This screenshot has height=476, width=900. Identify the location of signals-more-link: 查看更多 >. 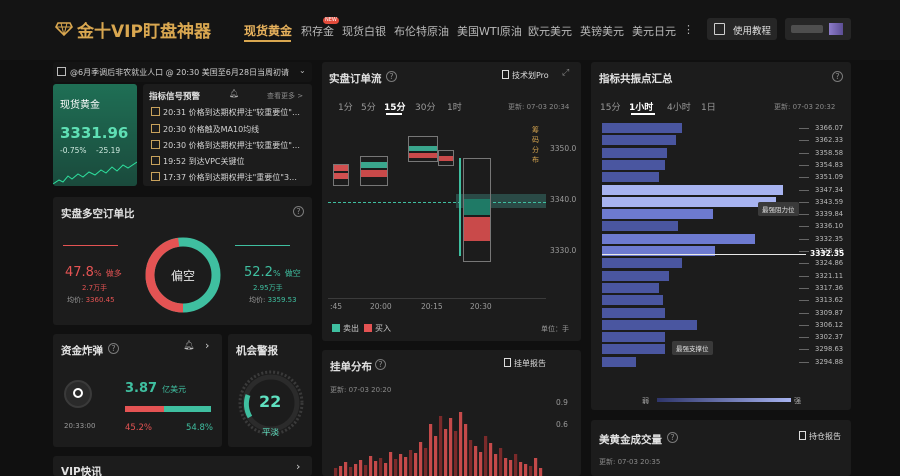
(285, 96).